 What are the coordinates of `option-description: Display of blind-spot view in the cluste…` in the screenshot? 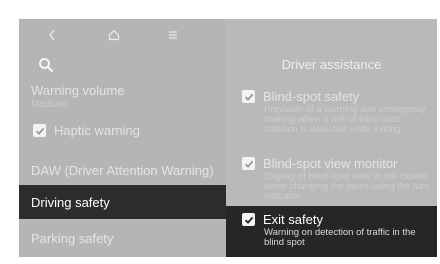 It's located at (347, 186).